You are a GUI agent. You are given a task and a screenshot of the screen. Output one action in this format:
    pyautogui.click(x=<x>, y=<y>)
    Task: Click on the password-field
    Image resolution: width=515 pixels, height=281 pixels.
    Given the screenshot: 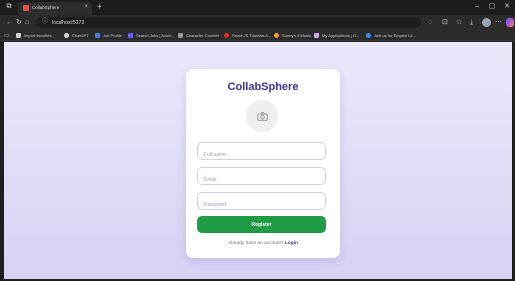 What is the action you would take?
    pyautogui.click(x=261, y=202)
    